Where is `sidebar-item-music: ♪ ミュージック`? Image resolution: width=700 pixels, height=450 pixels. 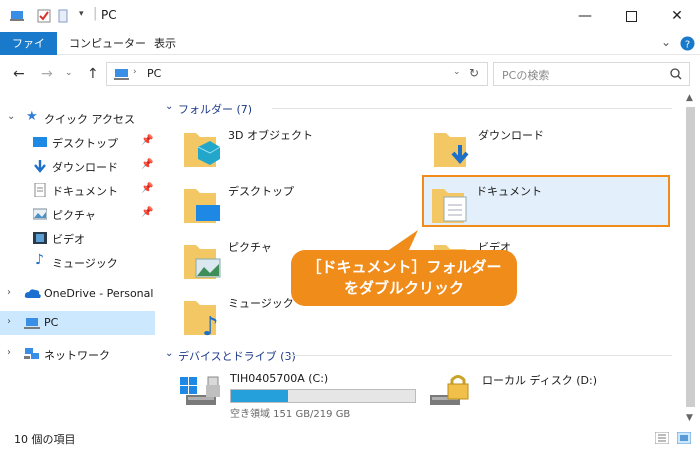
sidebar-item-music: ♪ ミュージック is located at coordinates (77, 262).